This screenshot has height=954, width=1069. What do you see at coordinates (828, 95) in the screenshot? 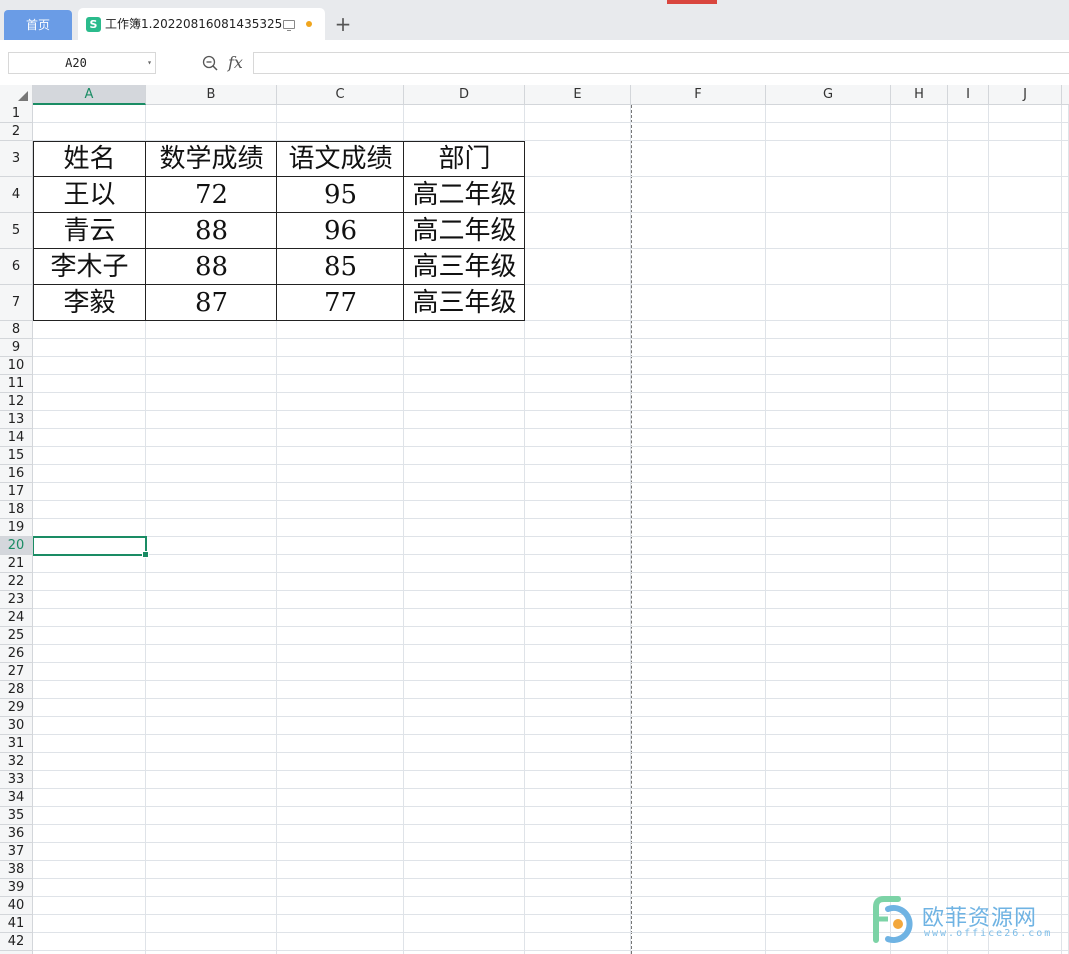
I see `column-header: G` at bounding box center [828, 95].